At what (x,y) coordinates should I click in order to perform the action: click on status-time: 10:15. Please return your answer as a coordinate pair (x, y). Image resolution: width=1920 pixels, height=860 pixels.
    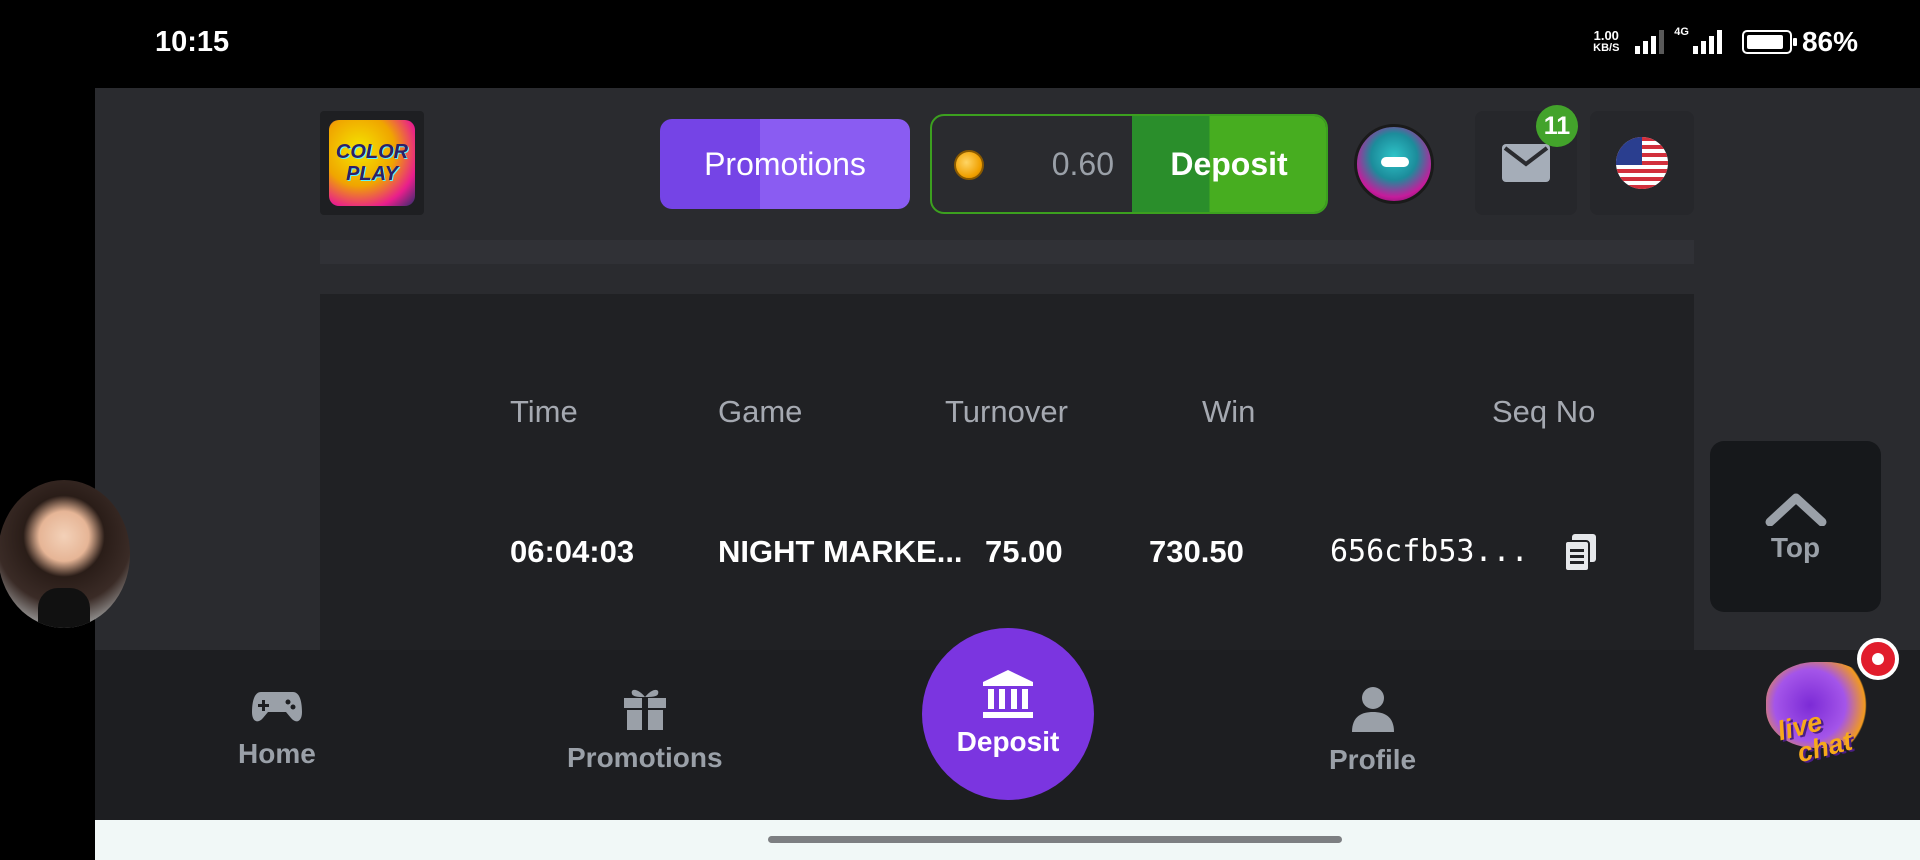
    Looking at the image, I should click on (192, 42).